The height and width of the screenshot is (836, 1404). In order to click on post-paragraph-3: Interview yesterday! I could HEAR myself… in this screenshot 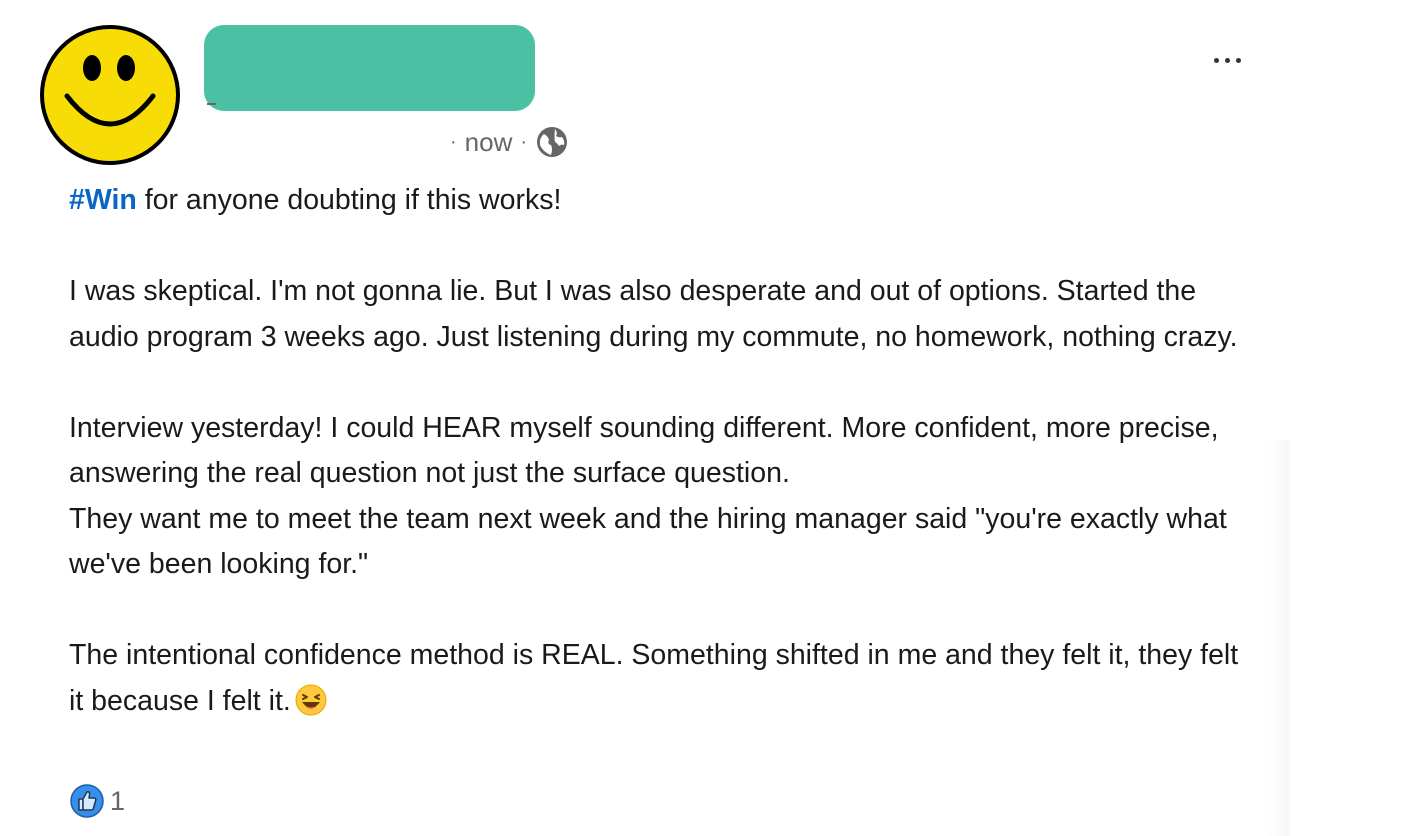, I will do `click(644, 450)`.